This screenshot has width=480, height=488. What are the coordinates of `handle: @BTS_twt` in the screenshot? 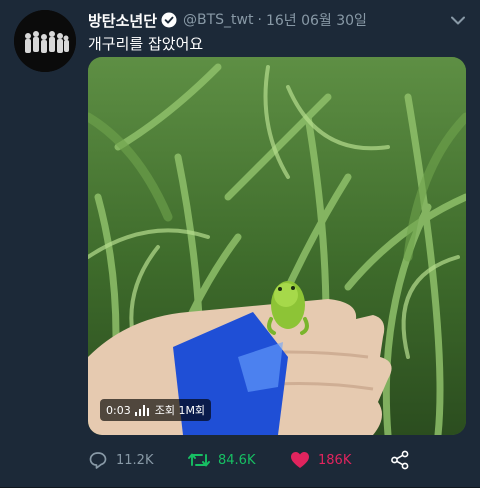 It's located at (218, 20).